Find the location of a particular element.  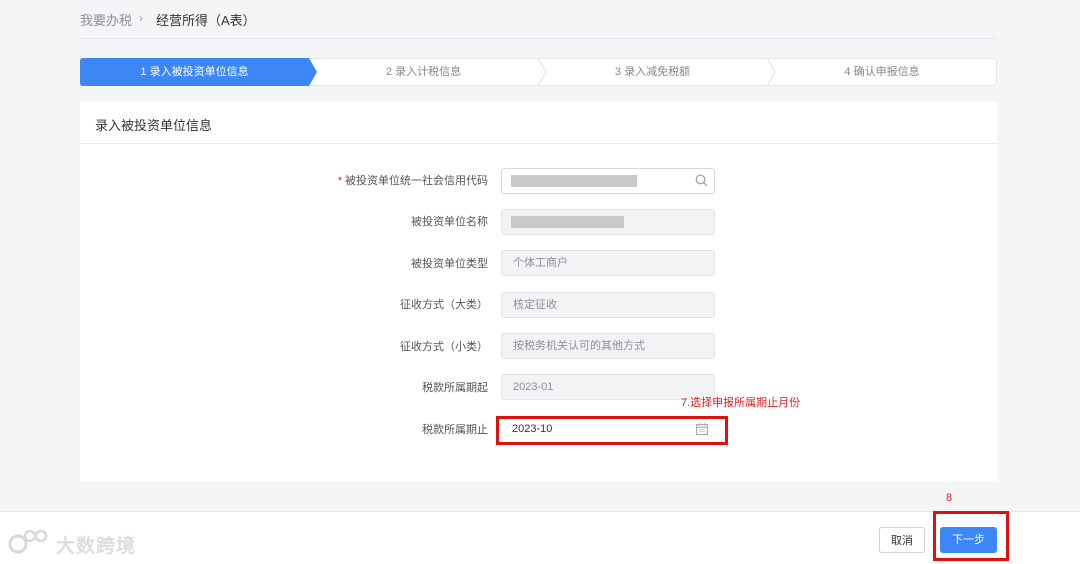

period-start-label: 税款所属期起 is located at coordinates (455, 388).